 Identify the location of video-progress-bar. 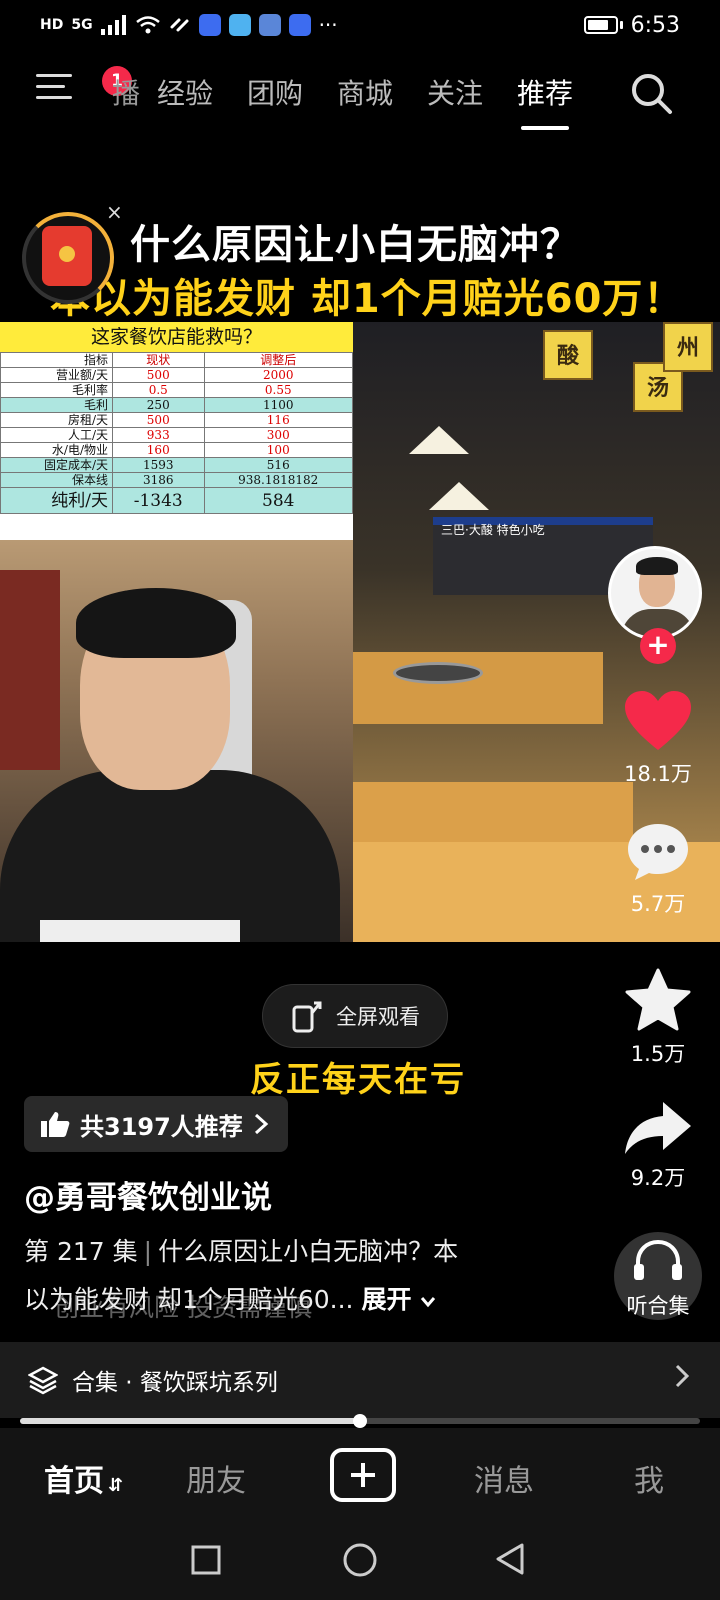
(360, 1421).